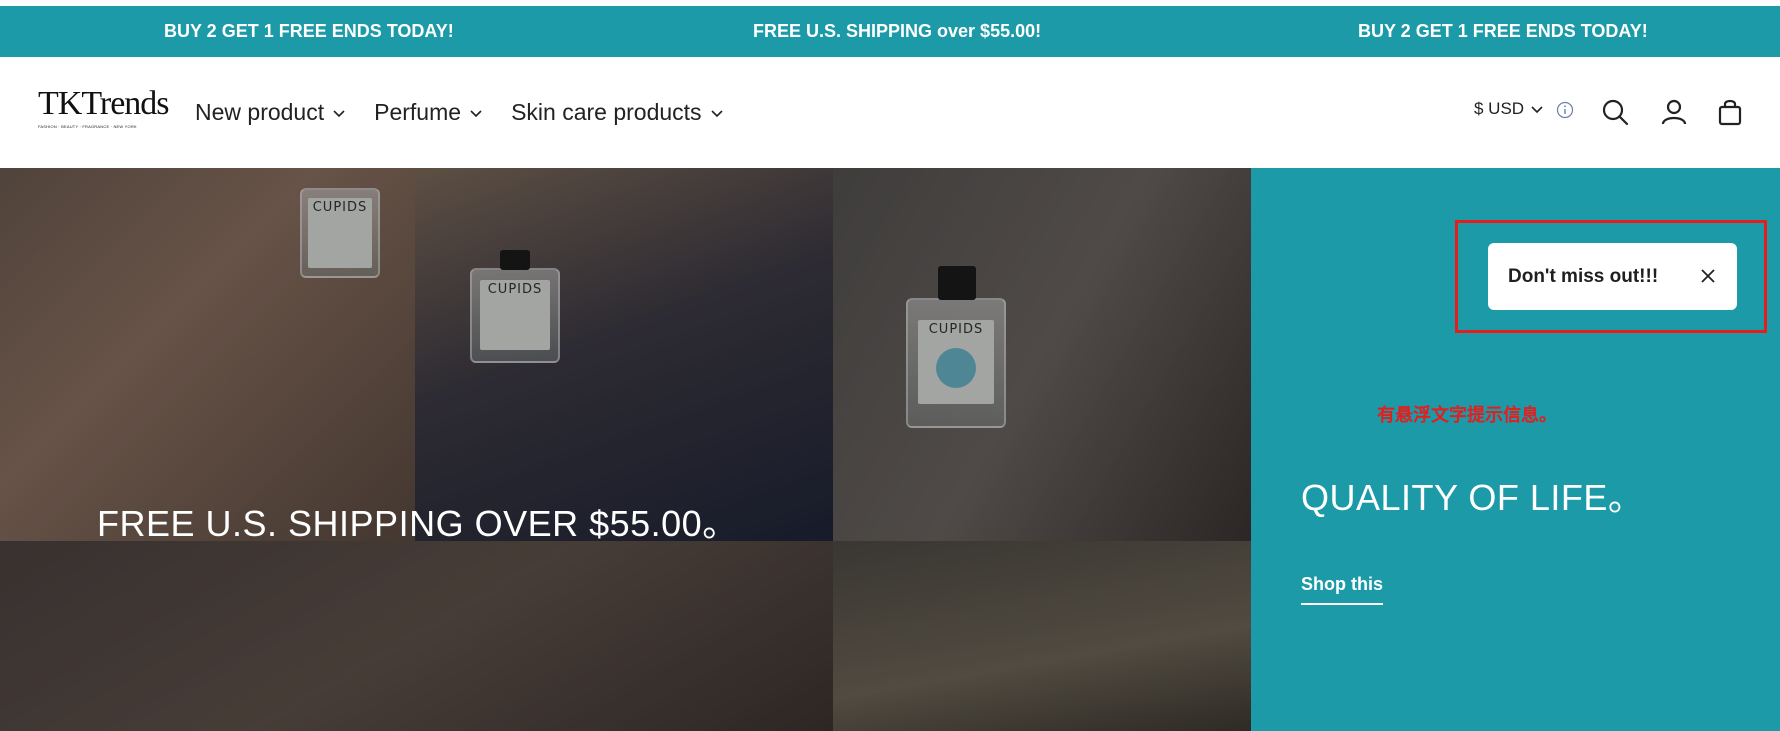 This screenshot has width=1780, height=731. What do you see at coordinates (606, 112) in the screenshot?
I see `nav-item-label: Skin care products` at bounding box center [606, 112].